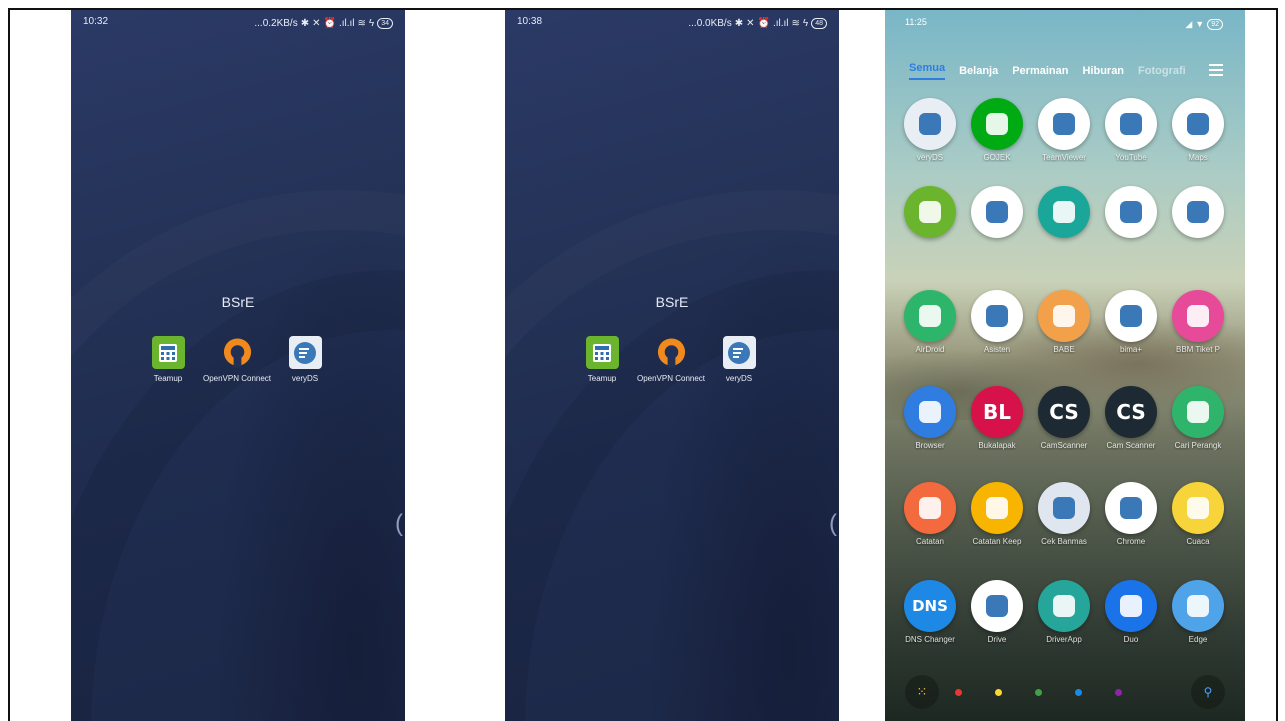 This screenshot has height=721, width=1285. I want to click on tab-hiburan: Hiburan, so click(1103, 71).